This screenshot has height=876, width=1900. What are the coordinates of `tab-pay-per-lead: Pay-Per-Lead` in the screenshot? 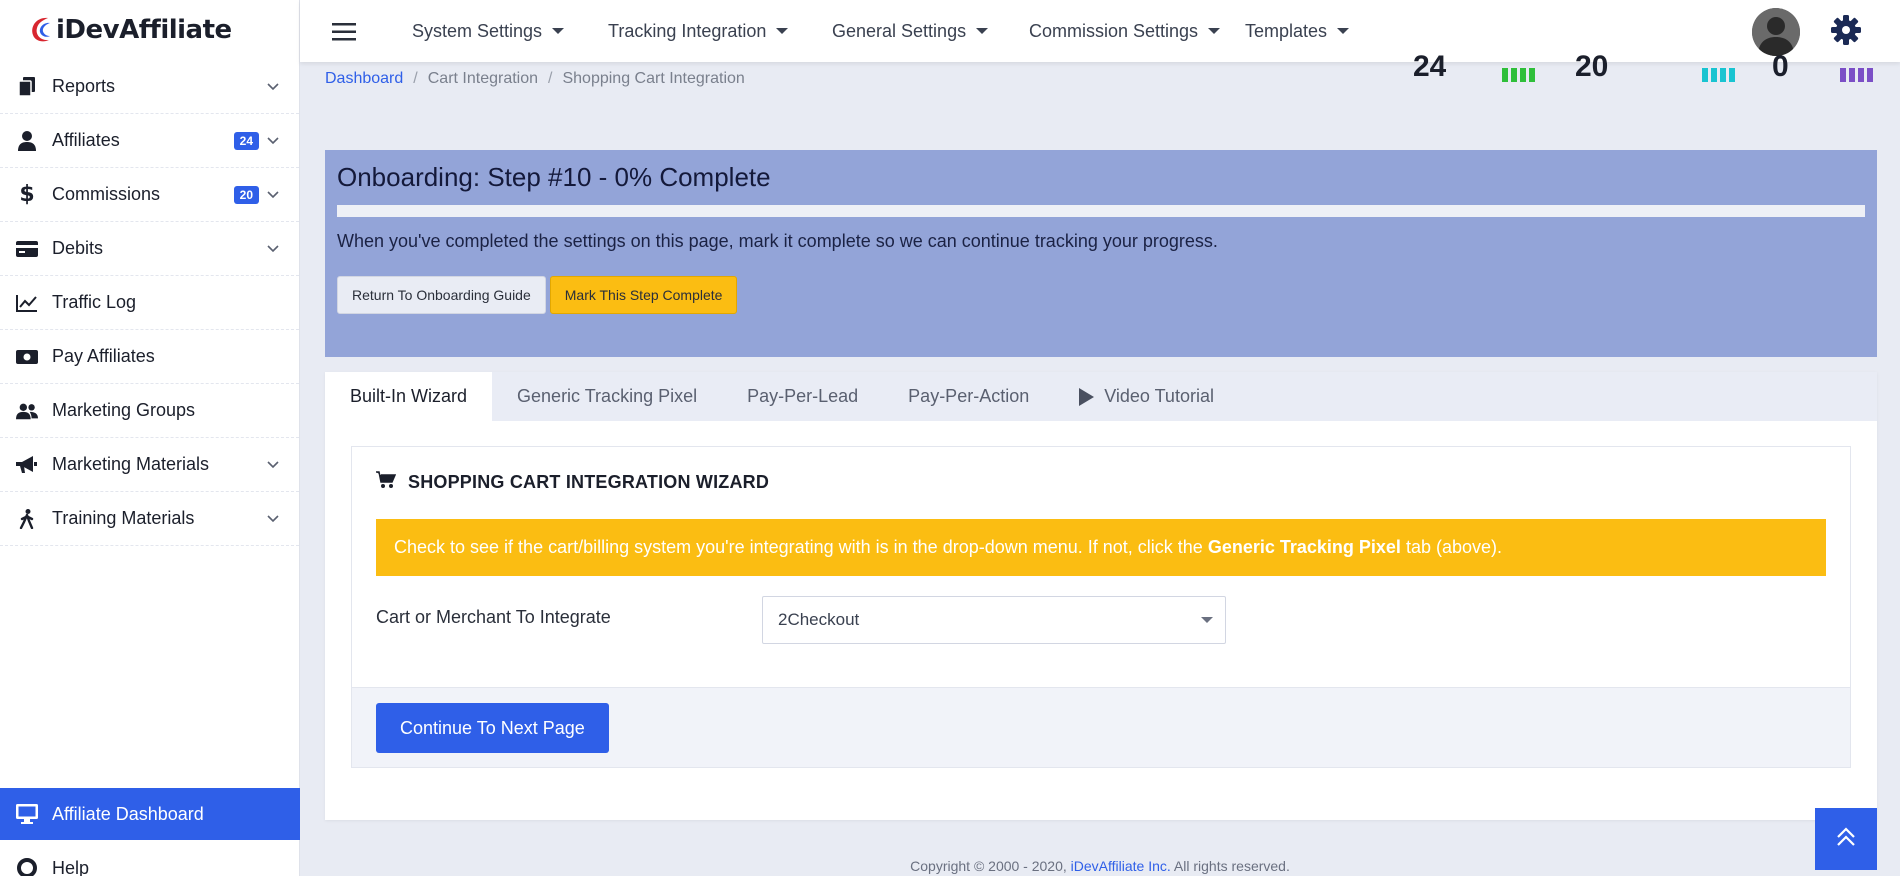 It's located at (802, 396).